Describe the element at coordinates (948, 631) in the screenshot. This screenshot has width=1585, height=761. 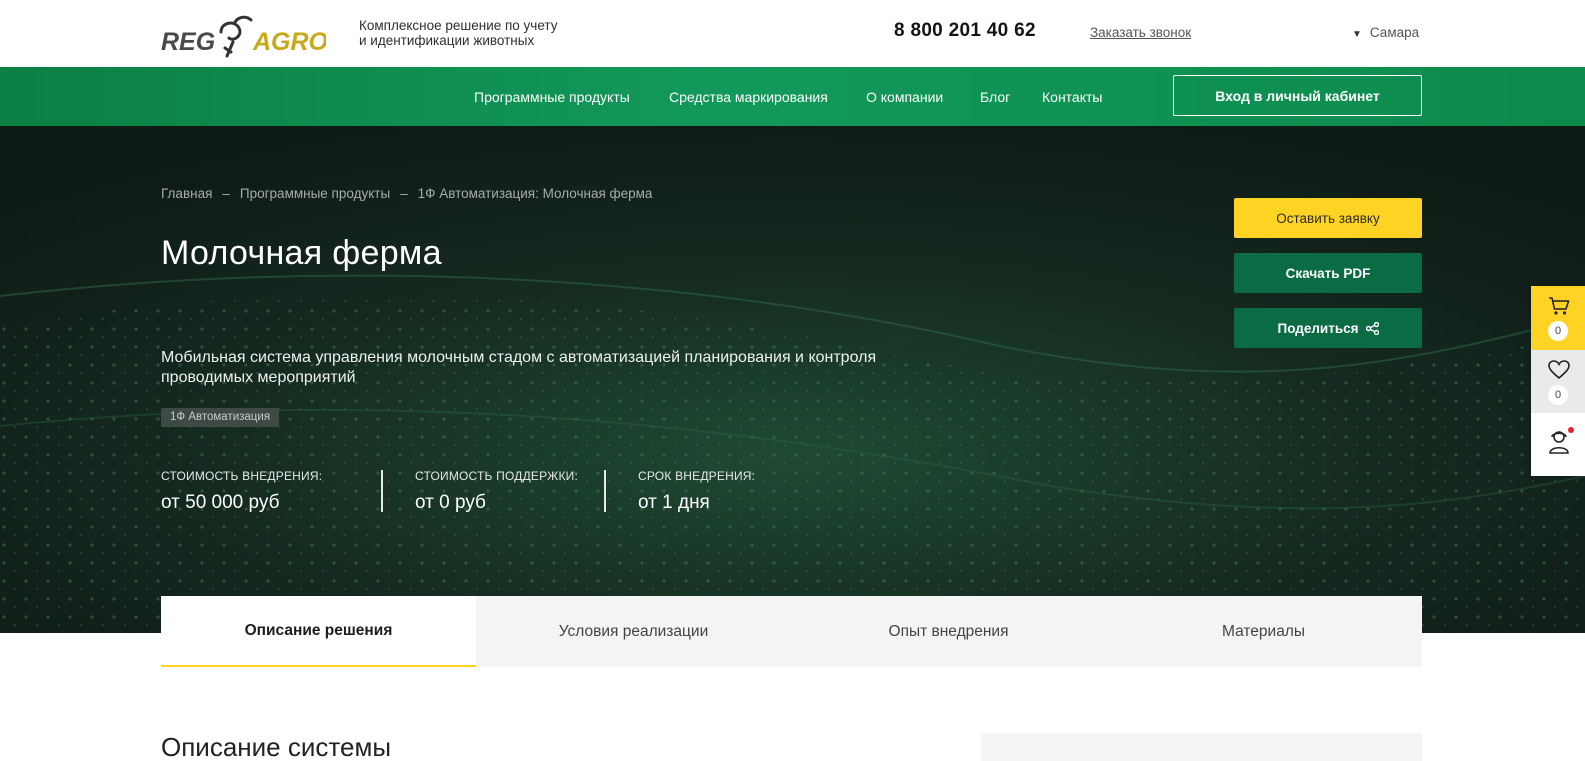
I see `tab-implementation-experience: Опыт внедрения` at that location.